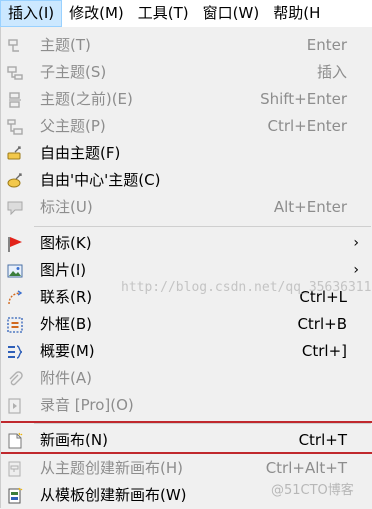 The height and width of the screenshot is (509, 372). I want to click on menu-bar: 插入(I) 修改(M) 工具(T) 窗口(W) 帮助(H, so click(186, 13).